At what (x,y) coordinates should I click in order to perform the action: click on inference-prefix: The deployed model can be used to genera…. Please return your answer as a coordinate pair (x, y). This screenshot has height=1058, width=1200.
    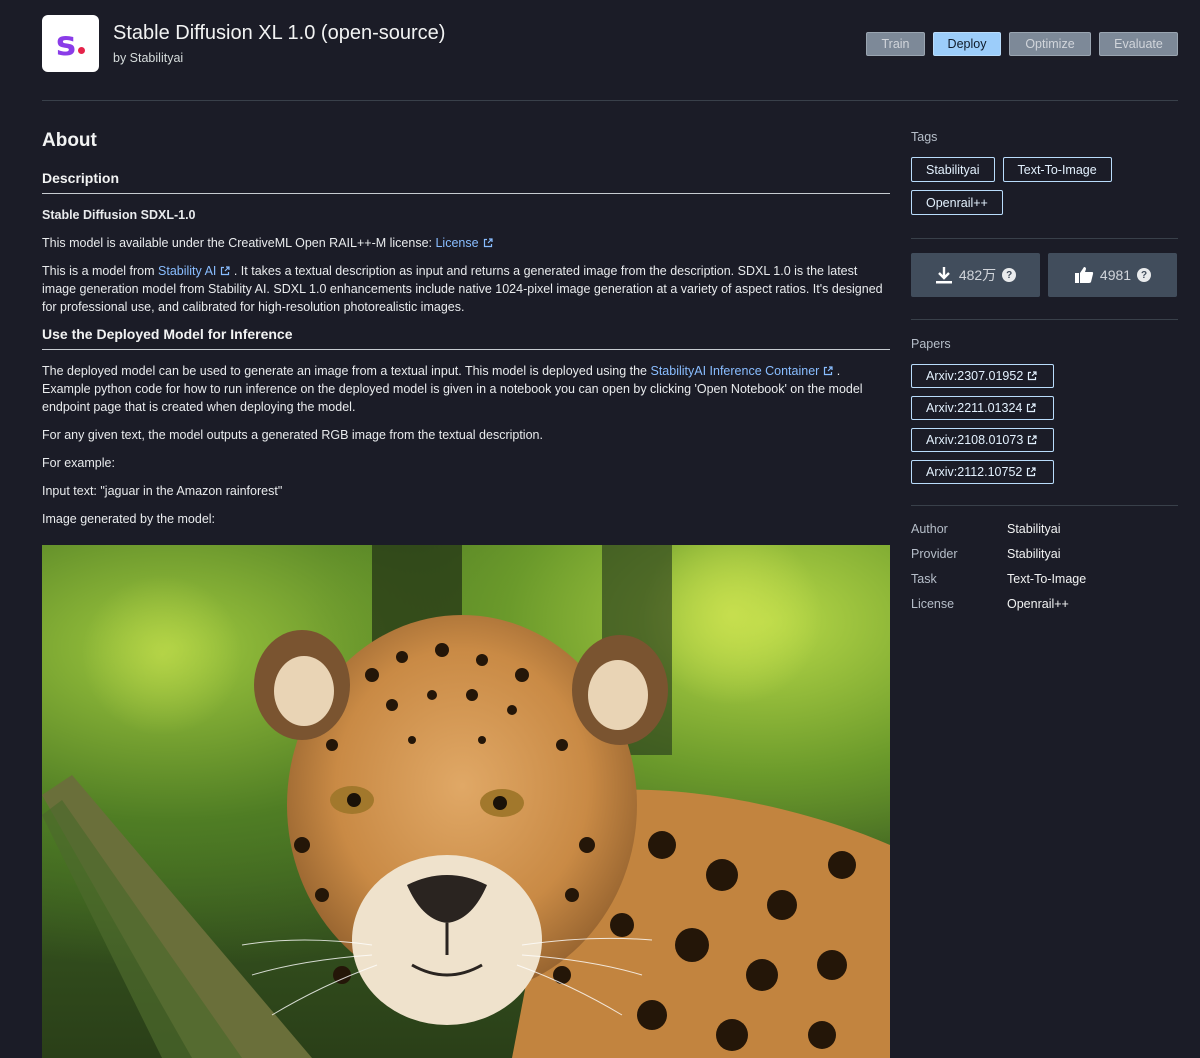
    Looking at the image, I should click on (346, 371).